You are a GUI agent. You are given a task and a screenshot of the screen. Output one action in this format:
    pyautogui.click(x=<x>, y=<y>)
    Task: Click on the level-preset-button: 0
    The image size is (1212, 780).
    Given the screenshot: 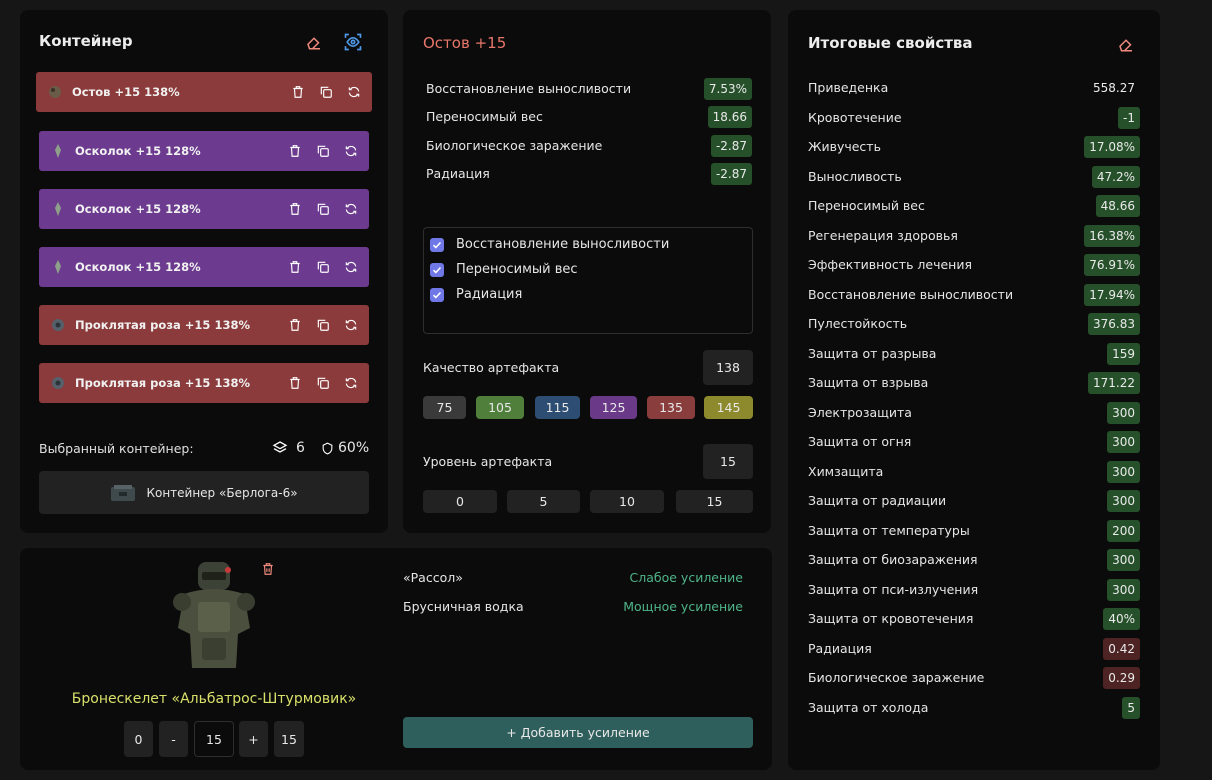 What is the action you would take?
    pyautogui.click(x=460, y=501)
    